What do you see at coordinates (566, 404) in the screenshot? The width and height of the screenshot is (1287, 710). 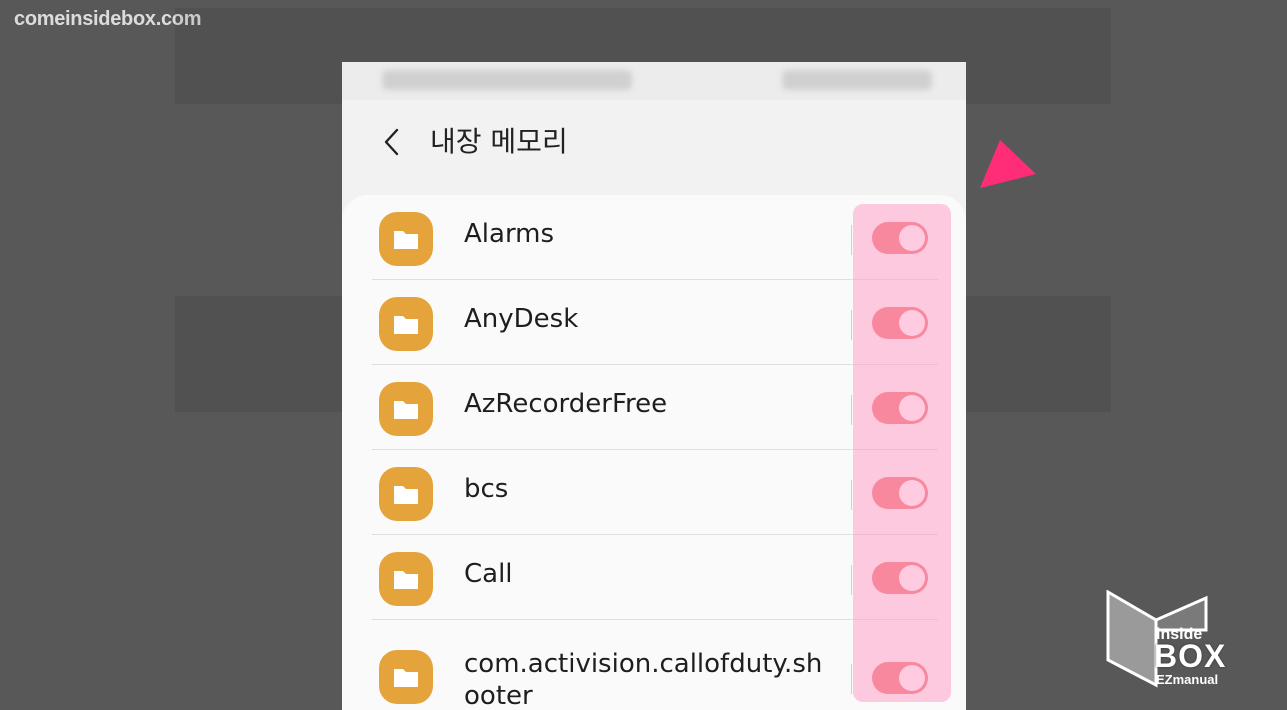 I see `folder-name: AzRecorderFree` at bounding box center [566, 404].